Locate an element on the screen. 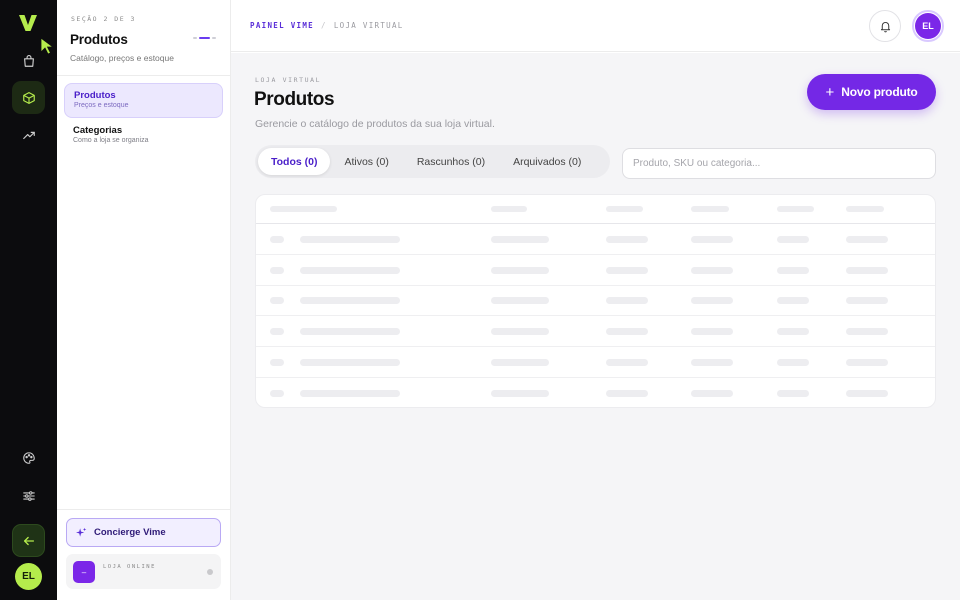  user-avatar-initials: EL is located at coordinates (928, 26).